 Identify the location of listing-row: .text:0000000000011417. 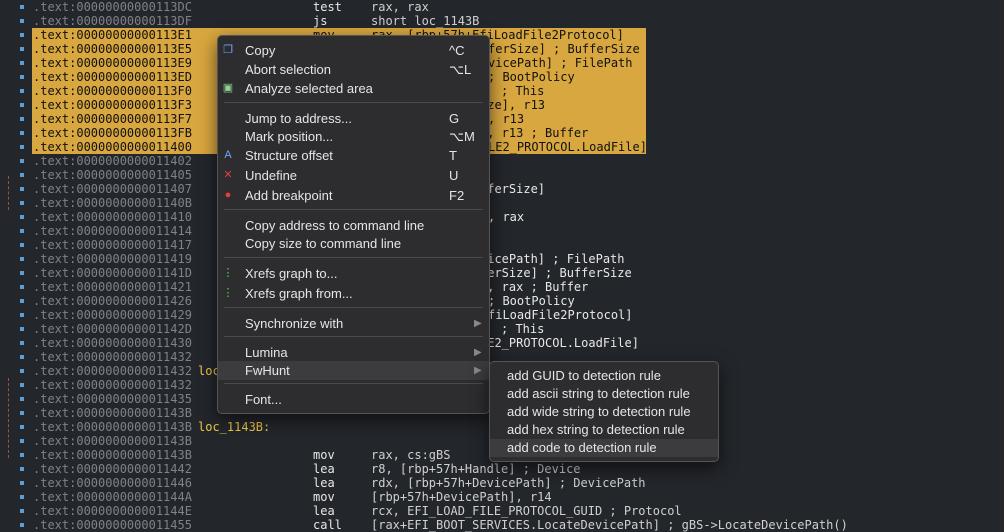
(502, 245).